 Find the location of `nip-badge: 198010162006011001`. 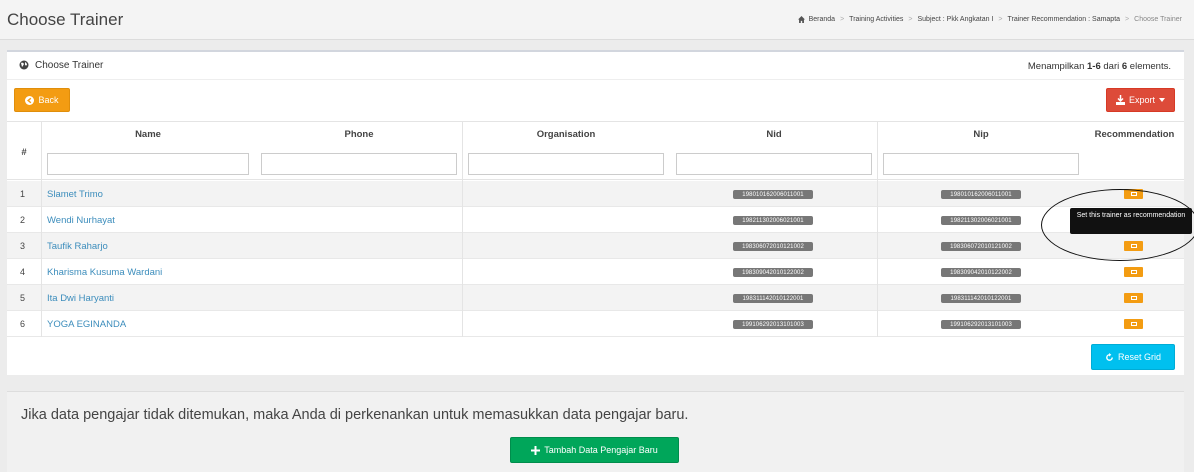

nip-badge: 198010162006011001 is located at coordinates (981, 194).